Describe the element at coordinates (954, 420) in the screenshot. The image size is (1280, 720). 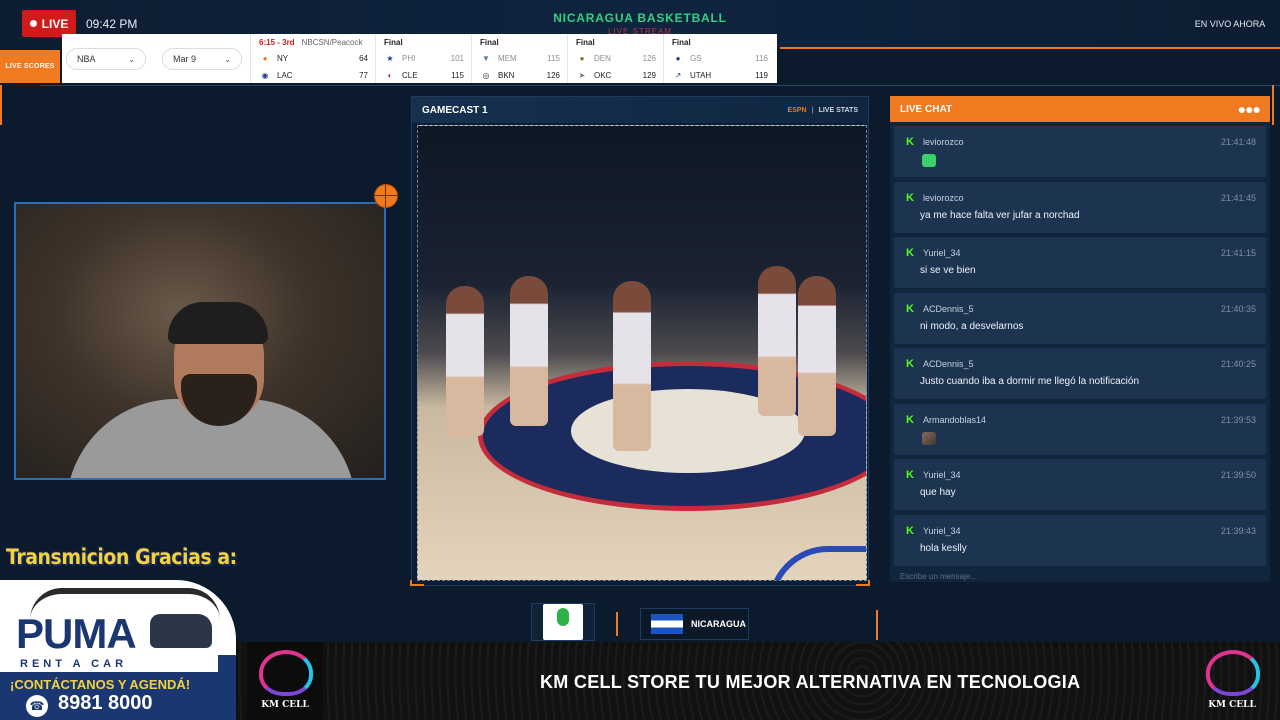
I see `chat-username: Armandoblas14` at that location.